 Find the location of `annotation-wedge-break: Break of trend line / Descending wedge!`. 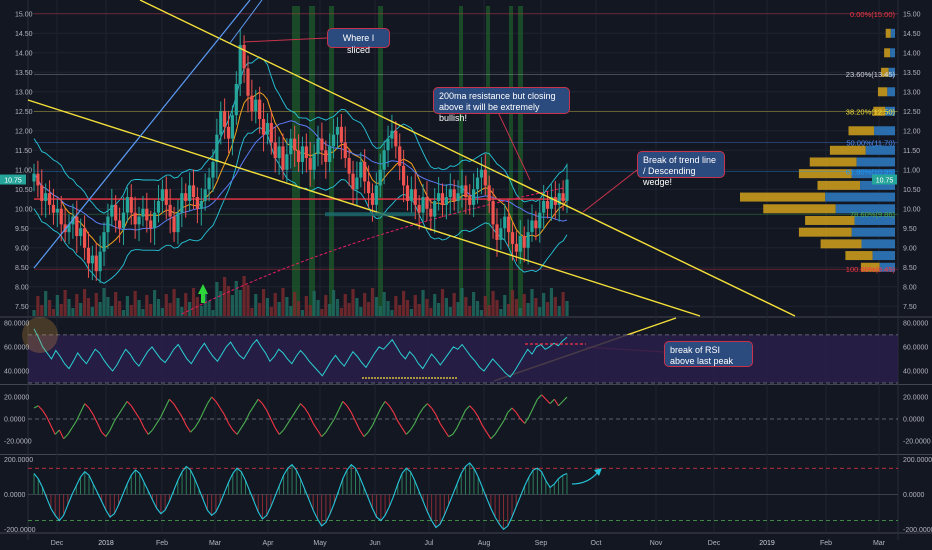

annotation-wedge-break: Break of trend line / Descending wedge! is located at coordinates (681, 169).